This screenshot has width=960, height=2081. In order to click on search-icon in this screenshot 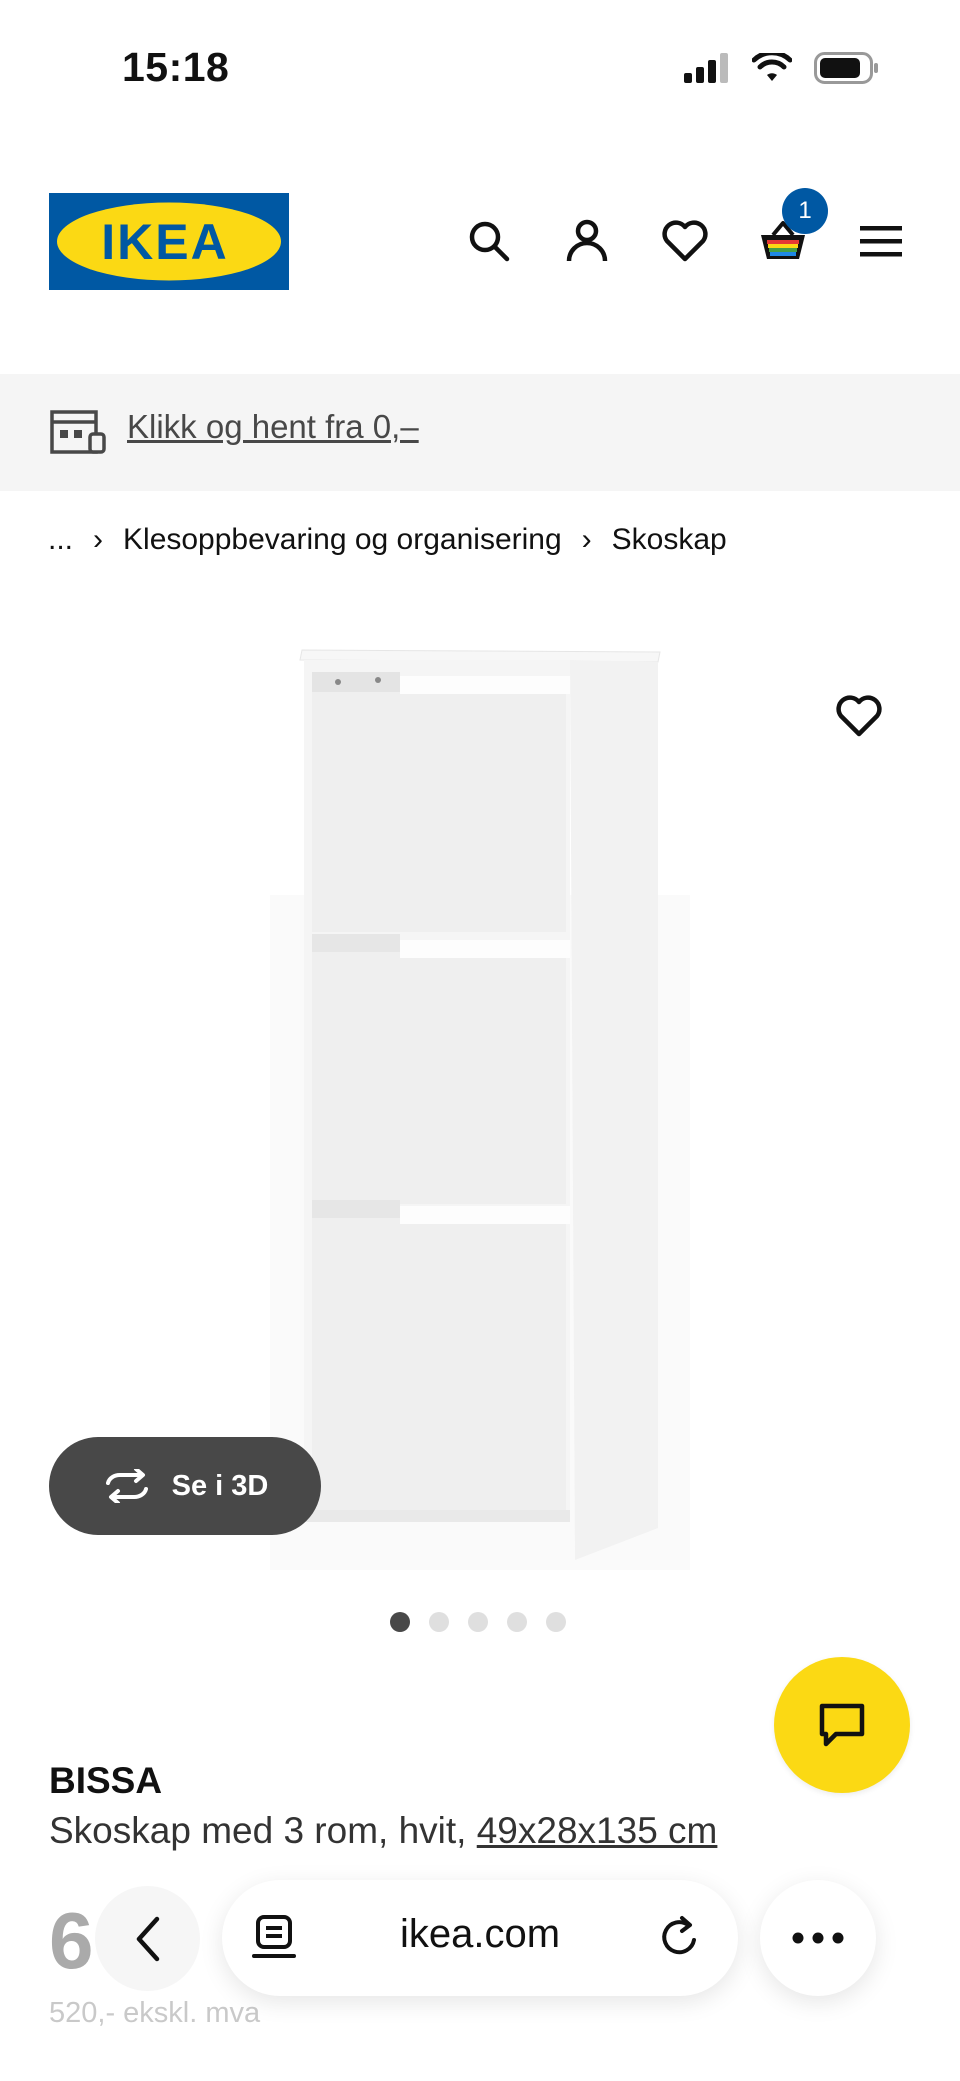, I will do `click(489, 241)`.